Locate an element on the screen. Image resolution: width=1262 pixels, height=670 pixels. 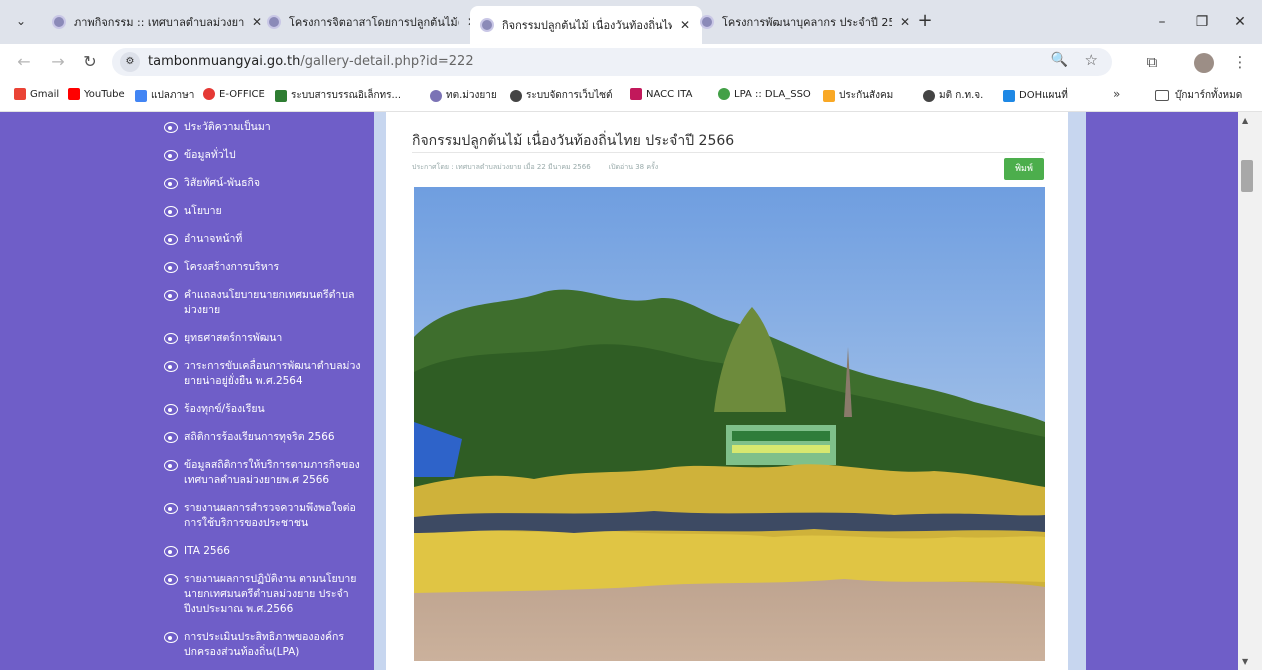
bookmark-label: E-OFFICE is located at coordinates (242, 94).